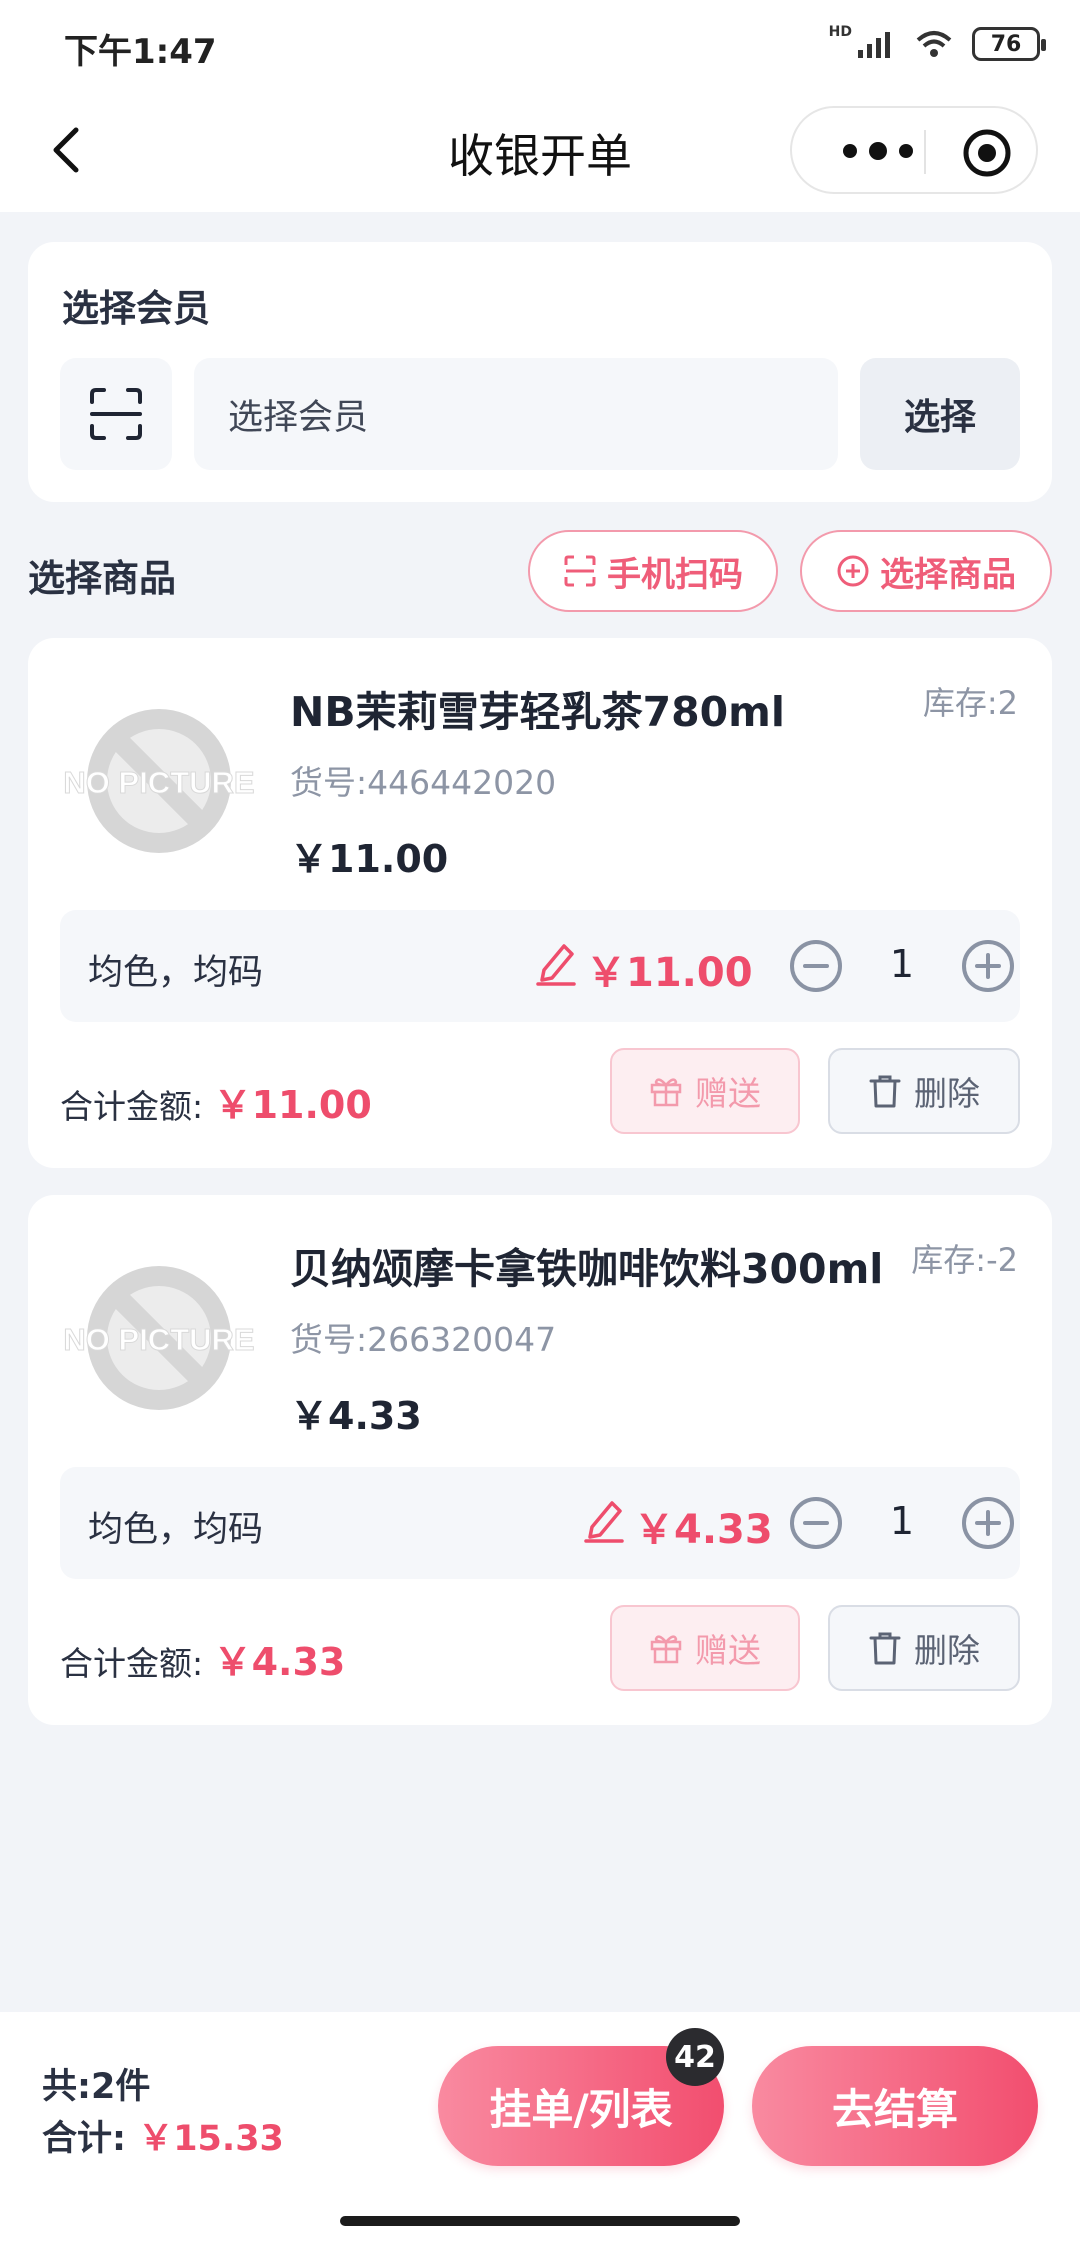 The height and width of the screenshot is (2244, 1080). Describe the element at coordinates (895, 2106) in the screenshot. I see `checkout-button: 去结算` at that location.